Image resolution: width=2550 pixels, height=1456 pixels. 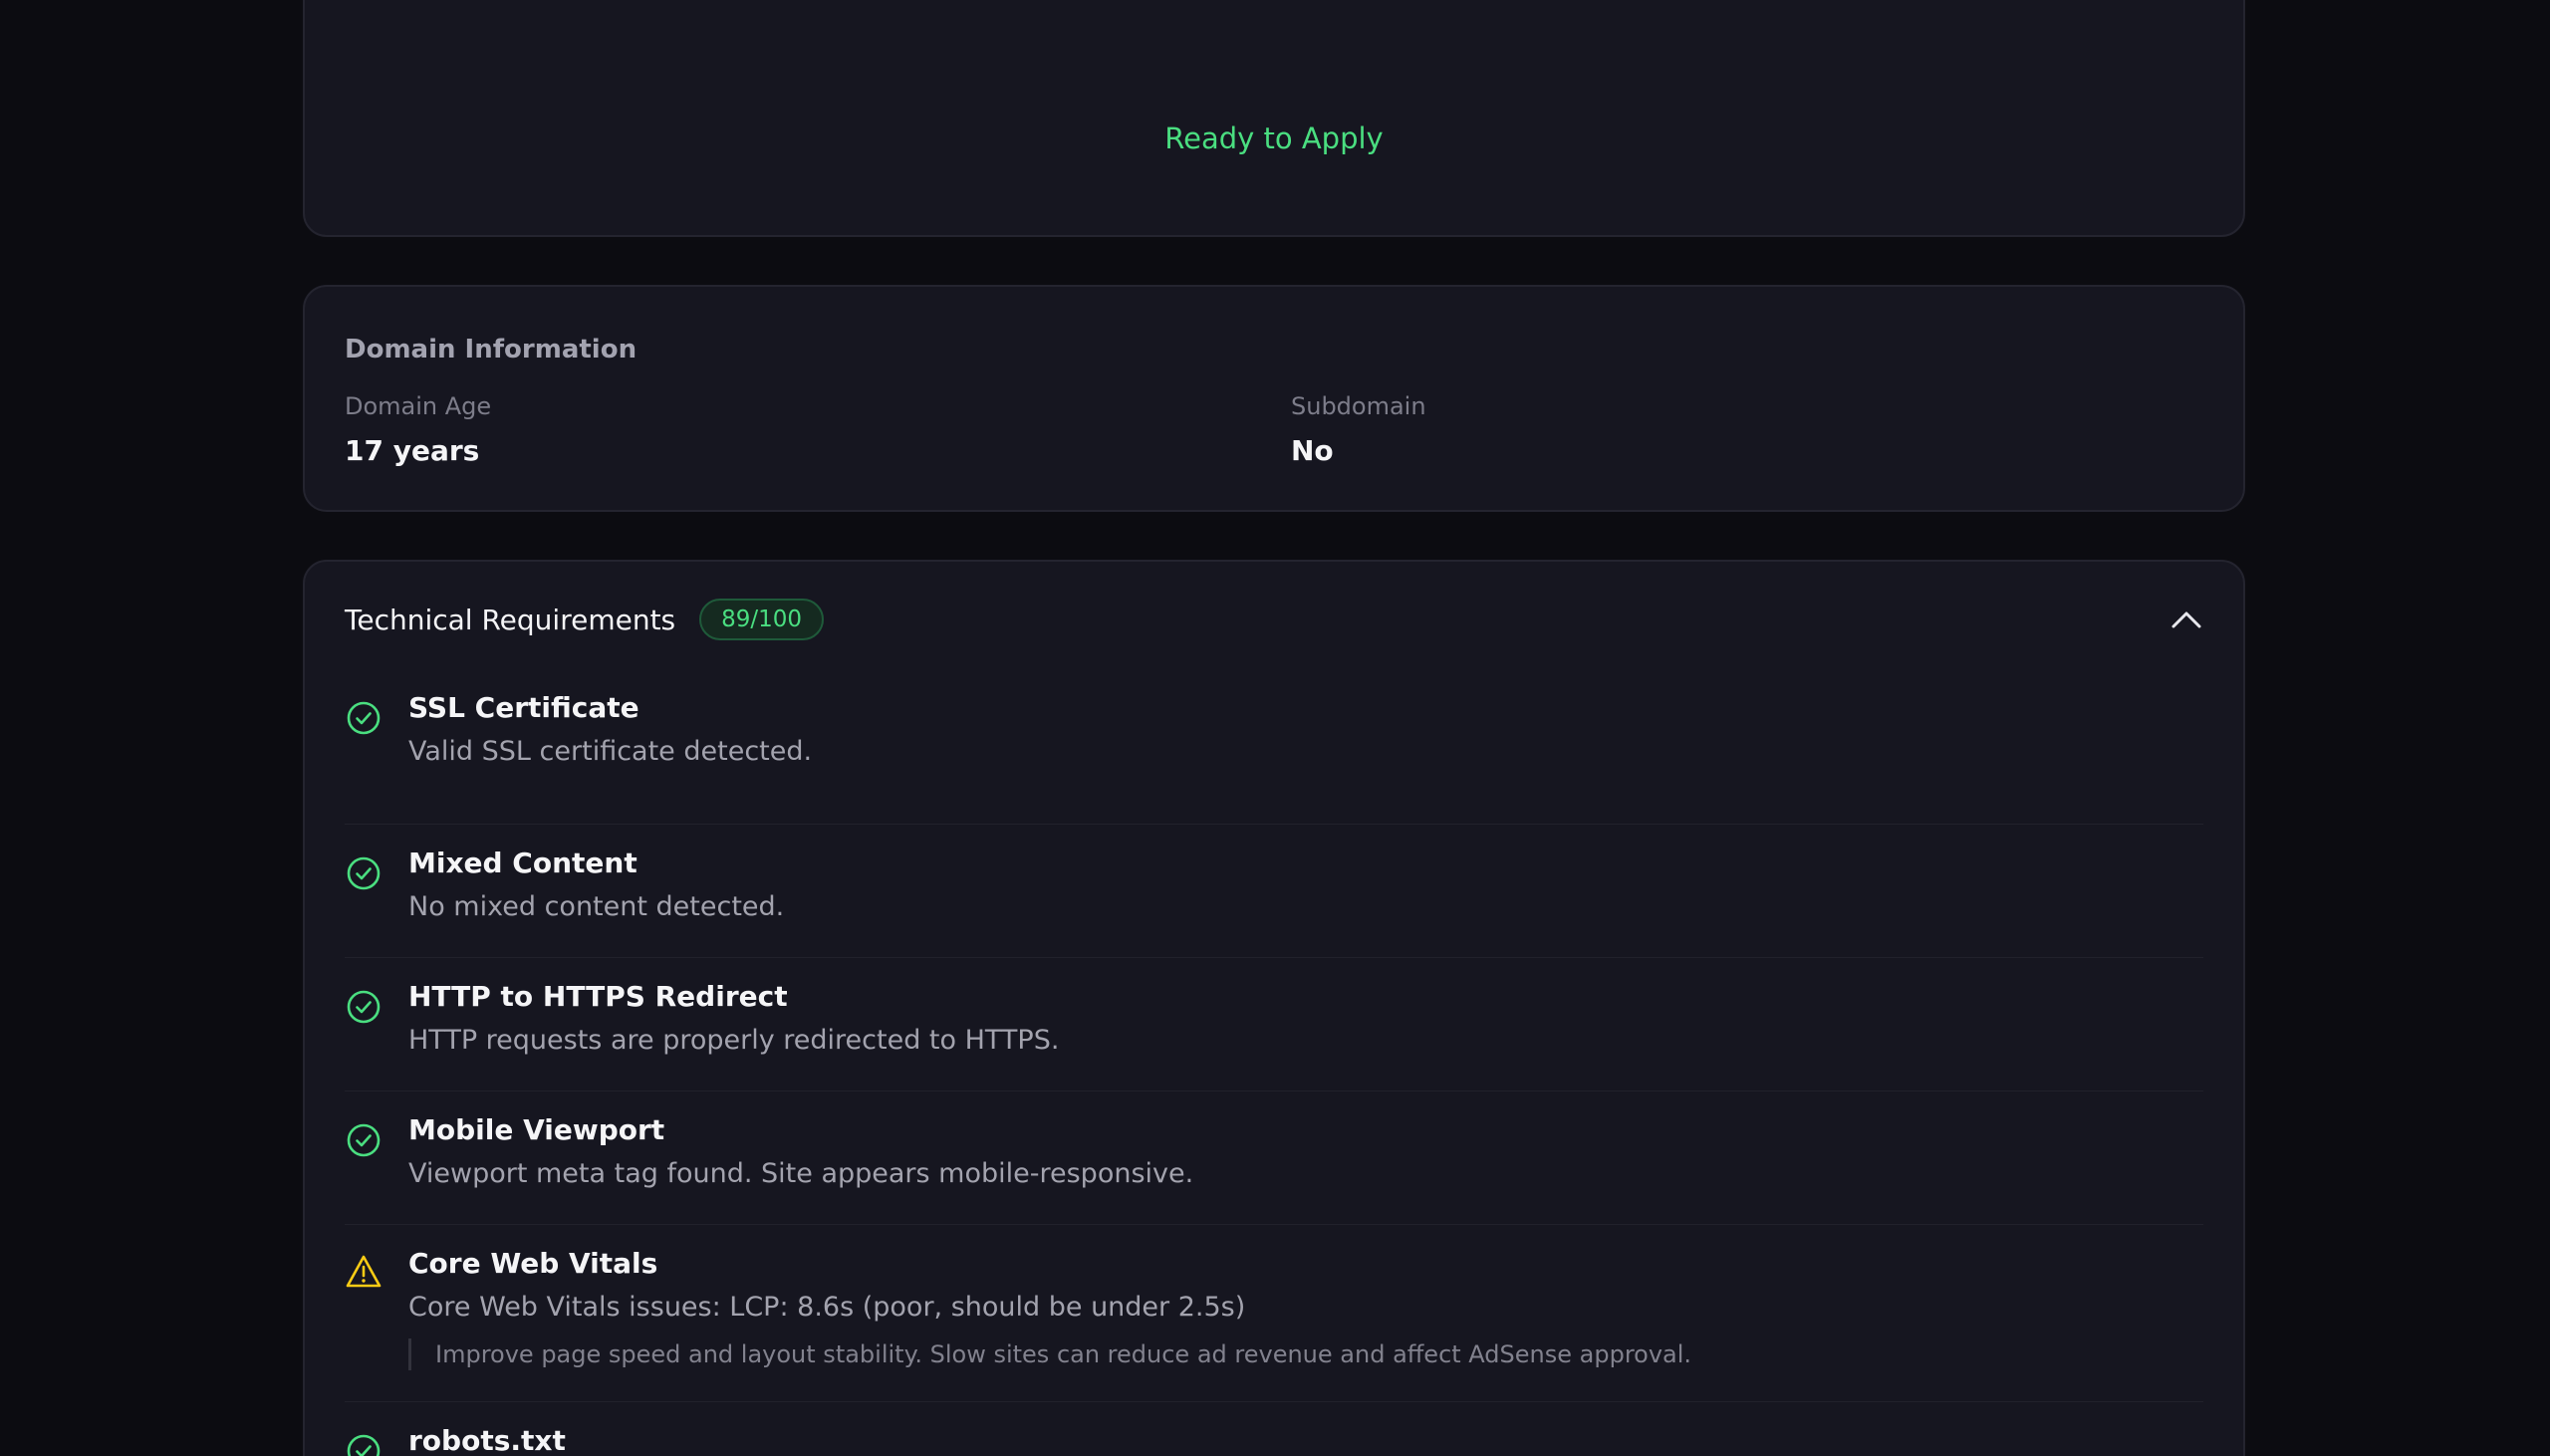 What do you see at coordinates (1274, 891) in the screenshot?
I see `requirement-item: Mixed Content No mixed content detected.` at bounding box center [1274, 891].